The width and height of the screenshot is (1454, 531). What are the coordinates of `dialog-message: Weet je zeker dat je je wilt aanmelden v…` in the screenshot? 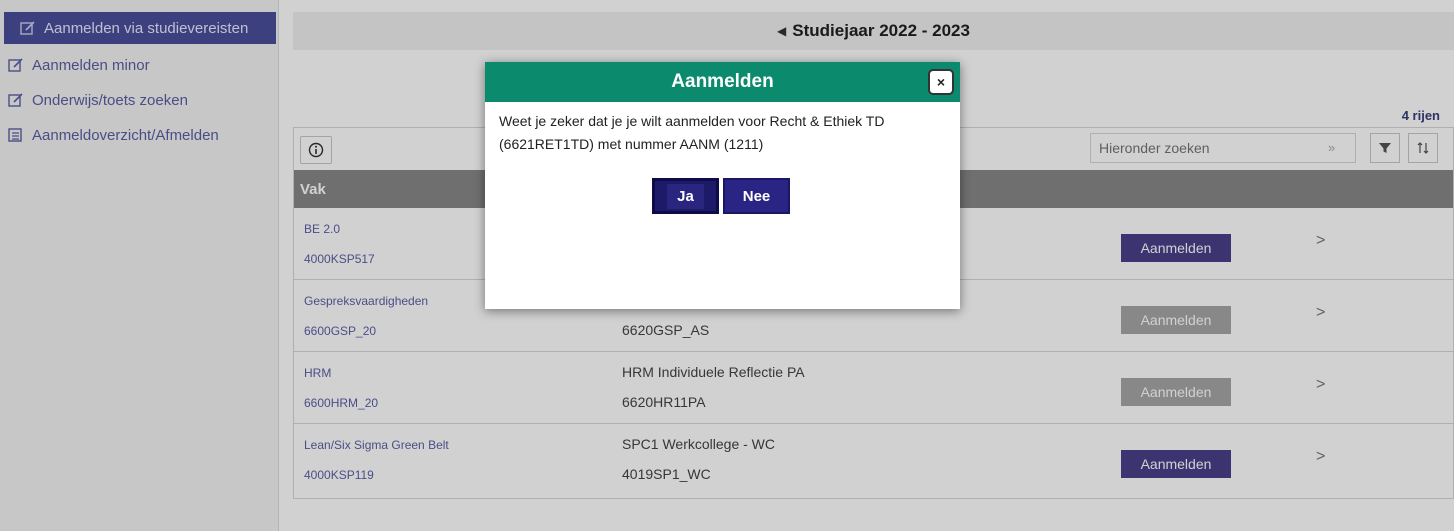 It's located at (724, 133).